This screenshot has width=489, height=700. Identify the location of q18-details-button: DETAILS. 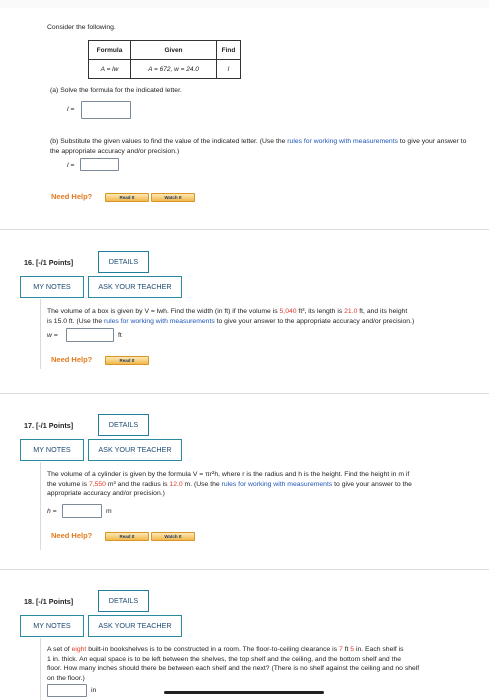
(123, 601).